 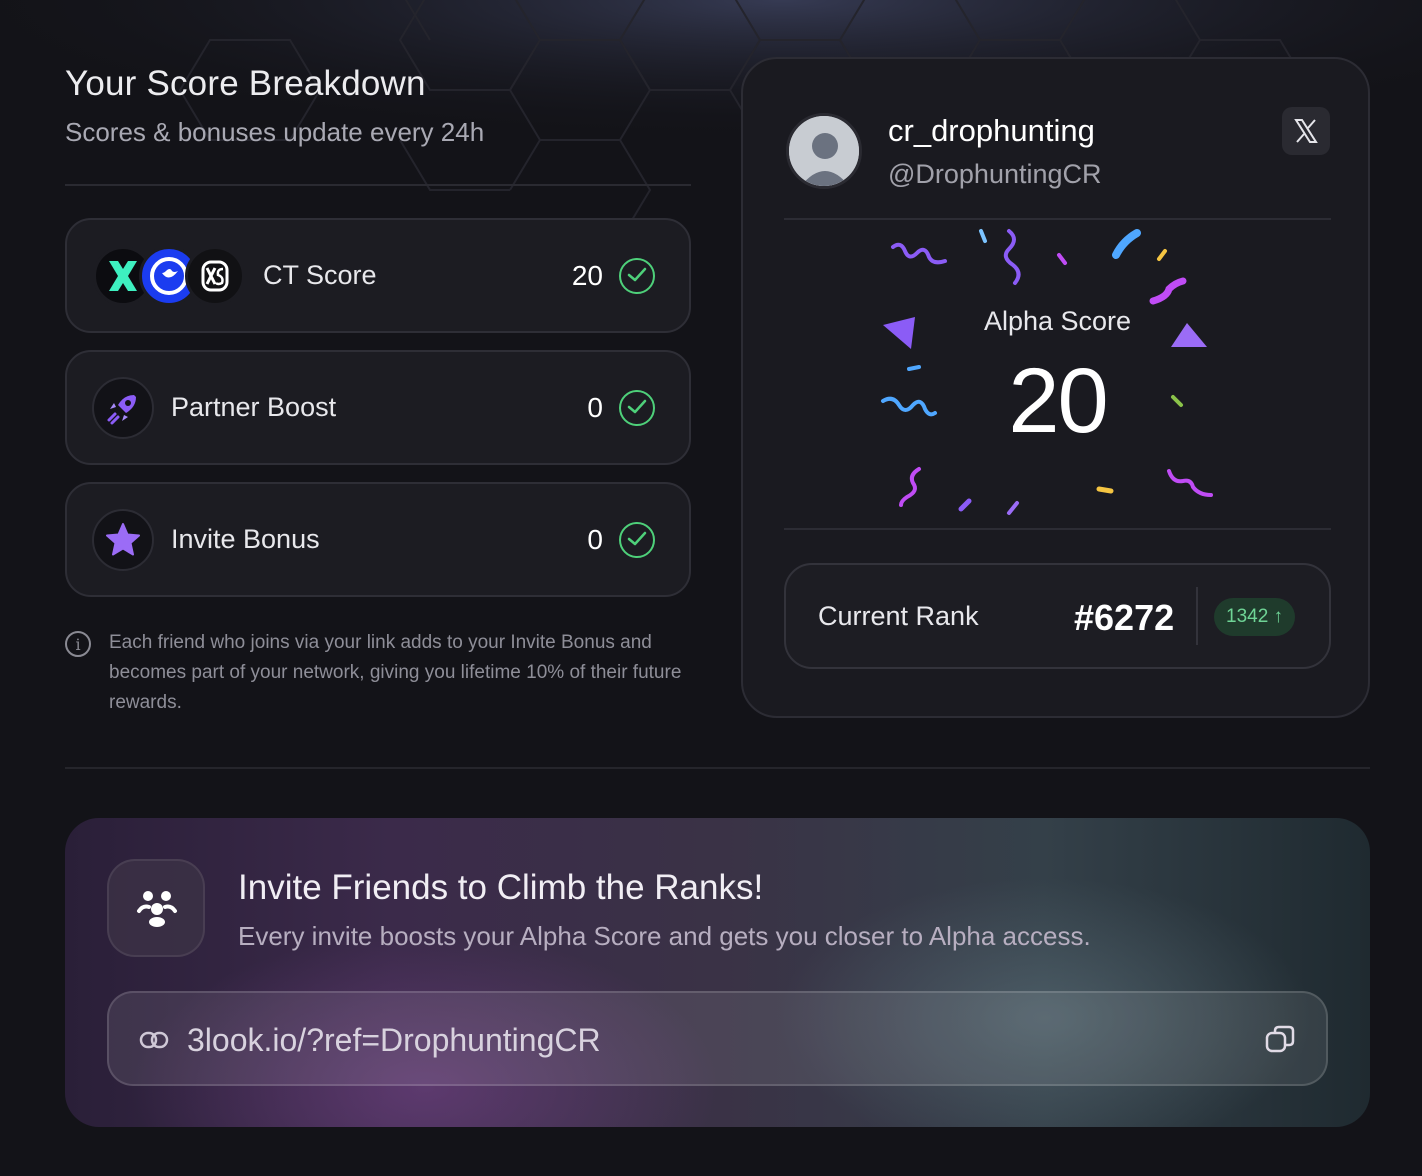 I want to click on x-profile-button, so click(x=1306, y=131).